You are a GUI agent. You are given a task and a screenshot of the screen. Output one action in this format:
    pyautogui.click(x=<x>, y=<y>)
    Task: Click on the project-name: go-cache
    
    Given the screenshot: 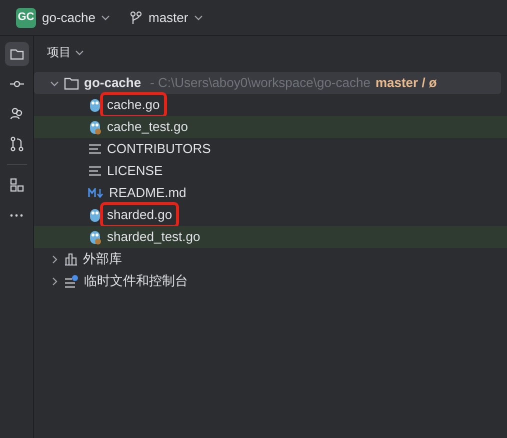 What is the action you would take?
    pyautogui.click(x=69, y=18)
    